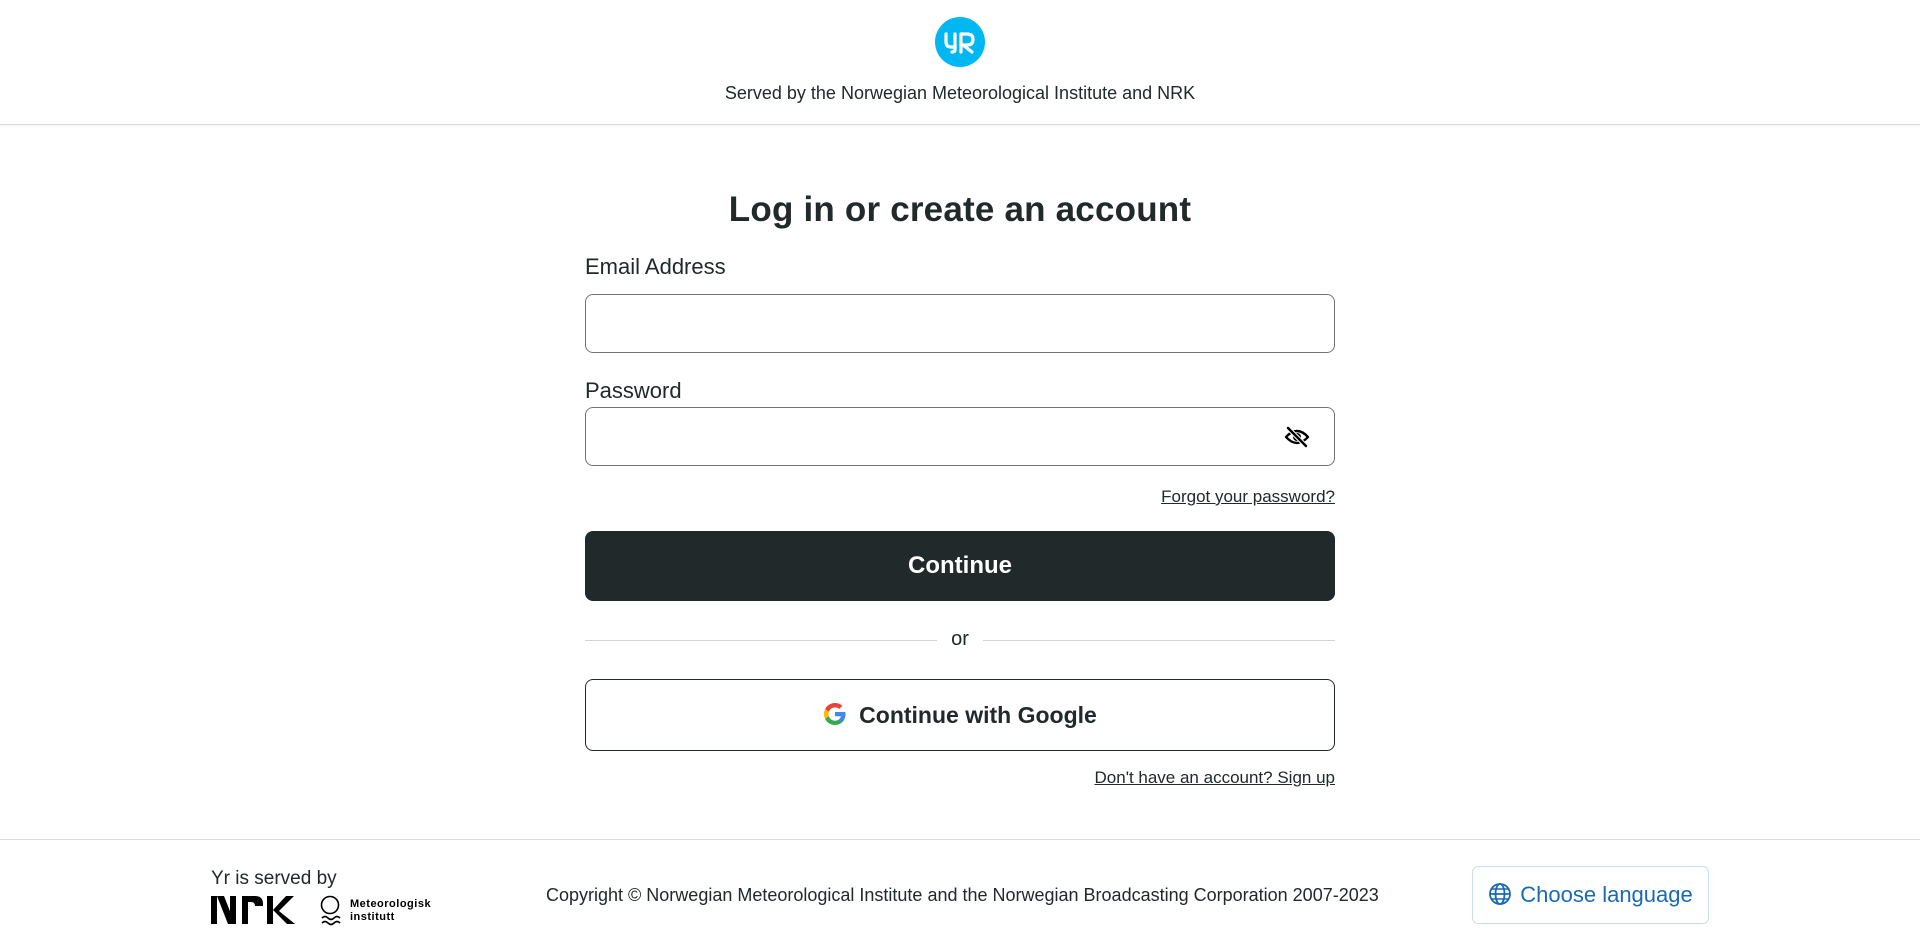 The image size is (1920, 949). Describe the element at coordinates (330, 910) in the screenshot. I see `met-logo-icon` at that location.